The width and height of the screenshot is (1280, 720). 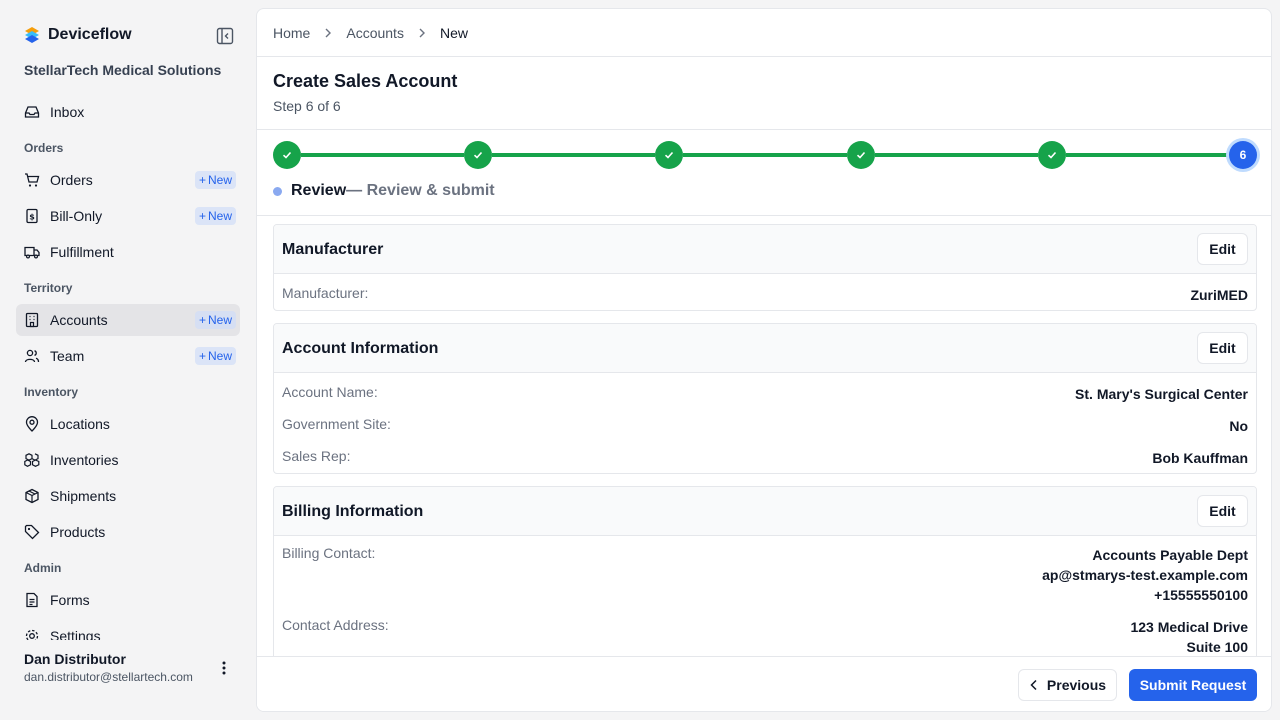 What do you see at coordinates (765, 511) in the screenshot?
I see `section-header: Billing Information Edit` at bounding box center [765, 511].